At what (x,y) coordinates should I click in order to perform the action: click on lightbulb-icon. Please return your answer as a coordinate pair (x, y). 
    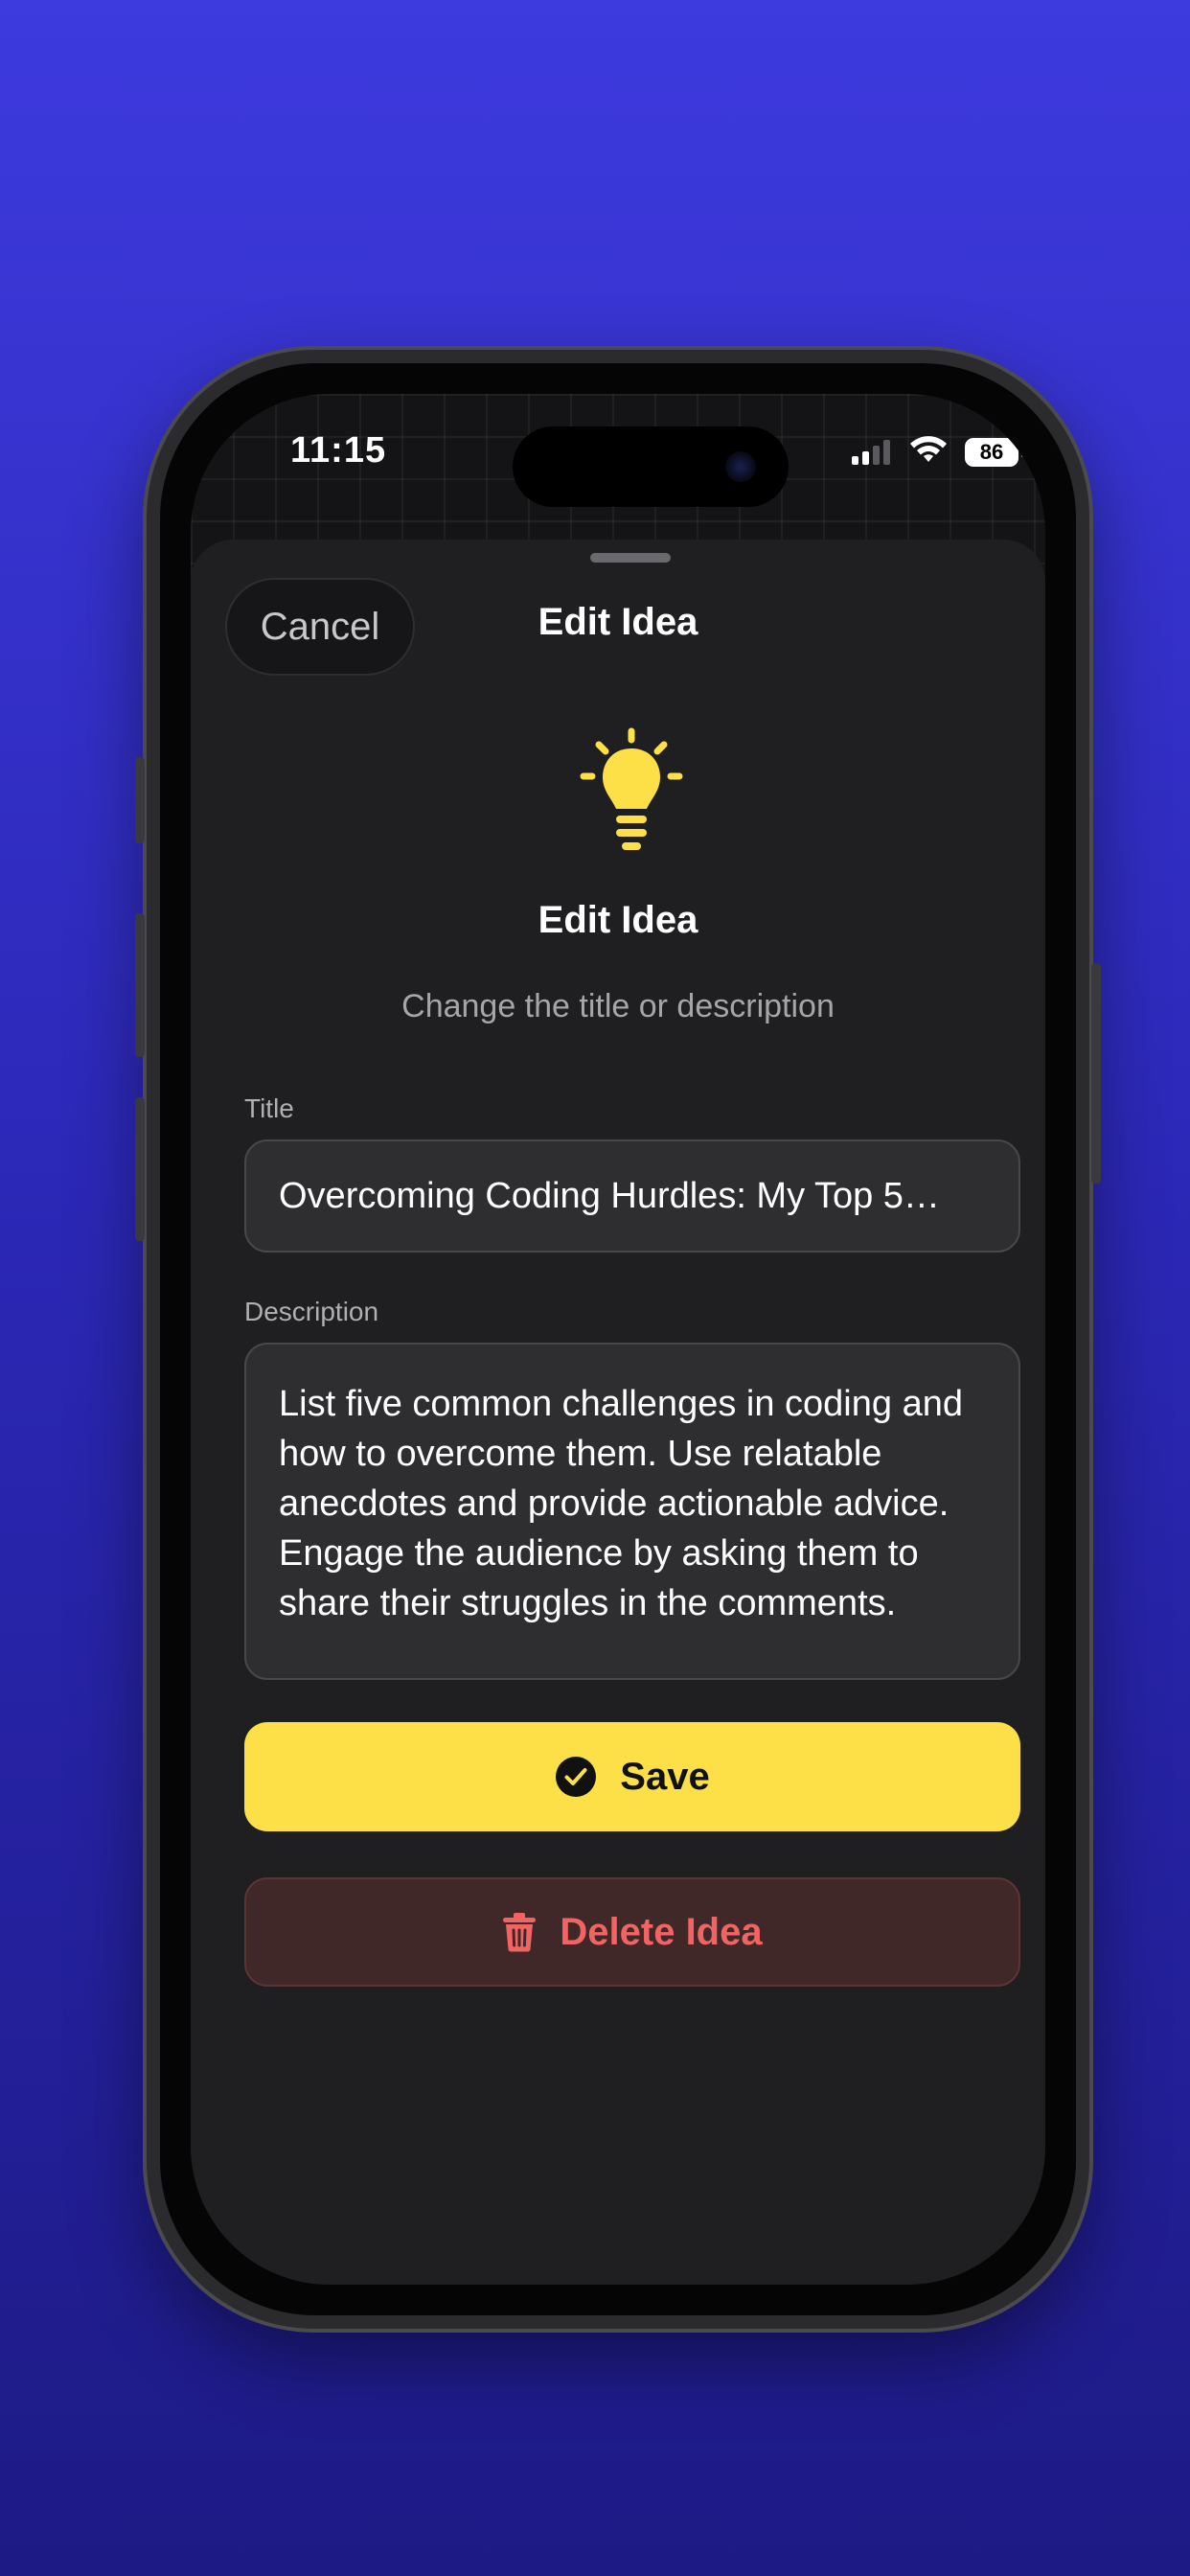
    Looking at the image, I should click on (632, 788).